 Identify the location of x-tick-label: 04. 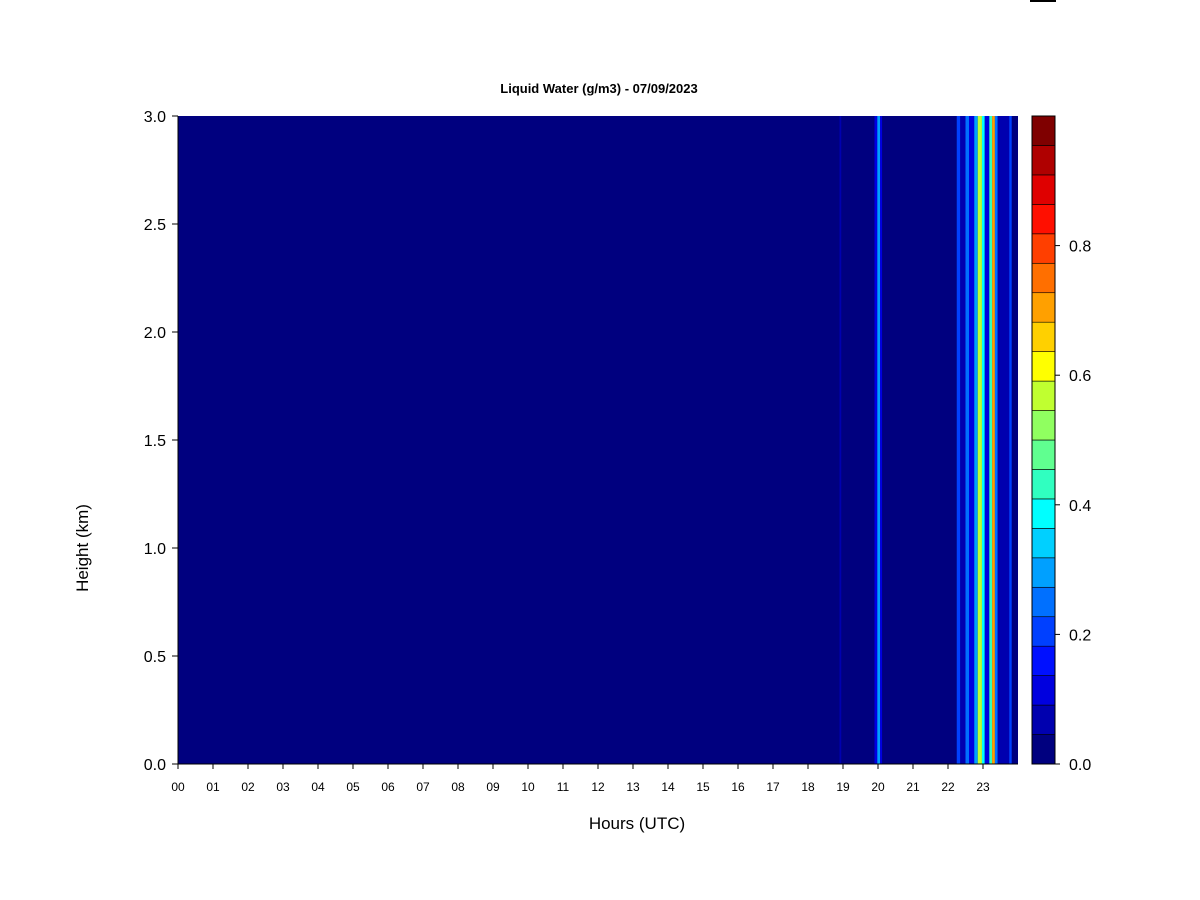
(318, 787).